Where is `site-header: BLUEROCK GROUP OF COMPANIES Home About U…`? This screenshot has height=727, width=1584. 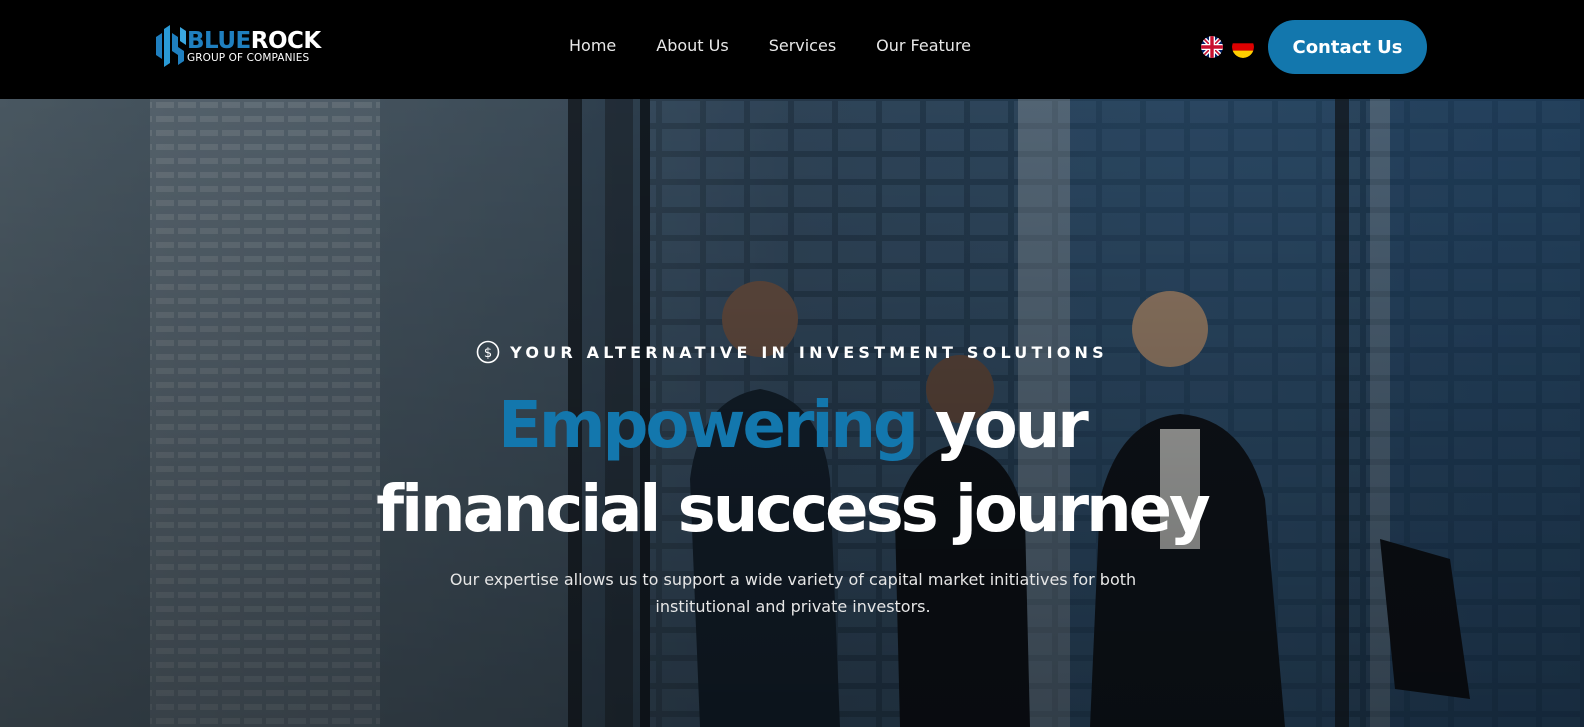 site-header: BLUEROCK GROUP OF COMPANIES Home About U… is located at coordinates (792, 49).